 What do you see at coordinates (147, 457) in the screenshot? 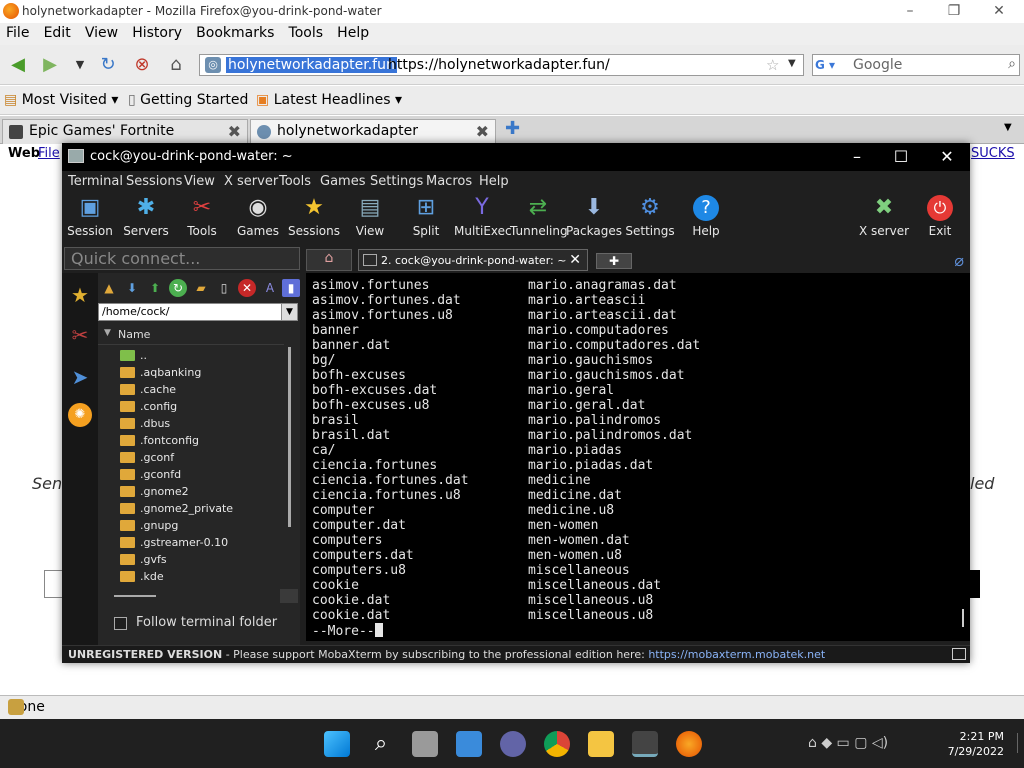
I see `file-item: .gconf` at bounding box center [147, 457].